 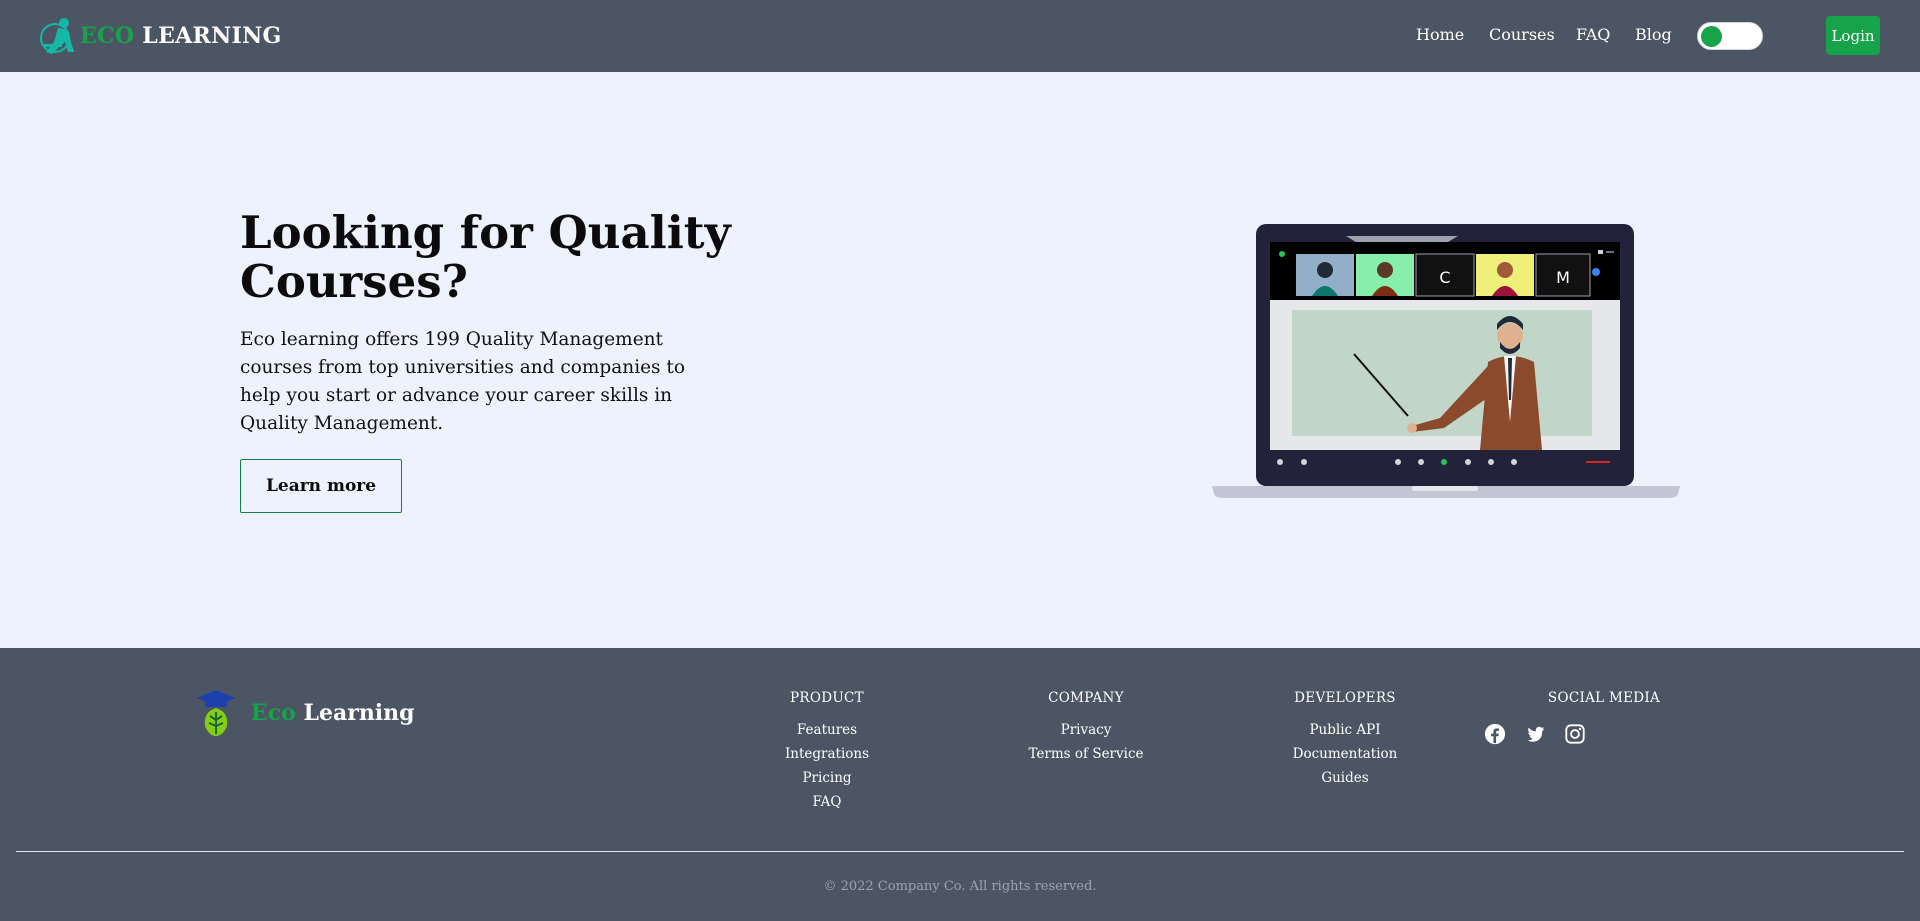 I want to click on footer-link-faq: FAQ, so click(x=826, y=802).